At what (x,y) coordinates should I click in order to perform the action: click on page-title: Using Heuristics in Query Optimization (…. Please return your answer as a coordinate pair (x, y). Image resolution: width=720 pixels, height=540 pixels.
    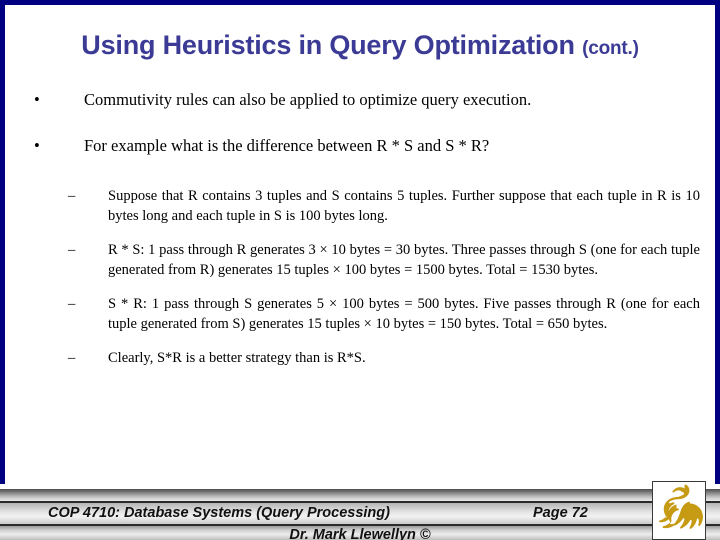
    Looking at the image, I should click on (360, 45).